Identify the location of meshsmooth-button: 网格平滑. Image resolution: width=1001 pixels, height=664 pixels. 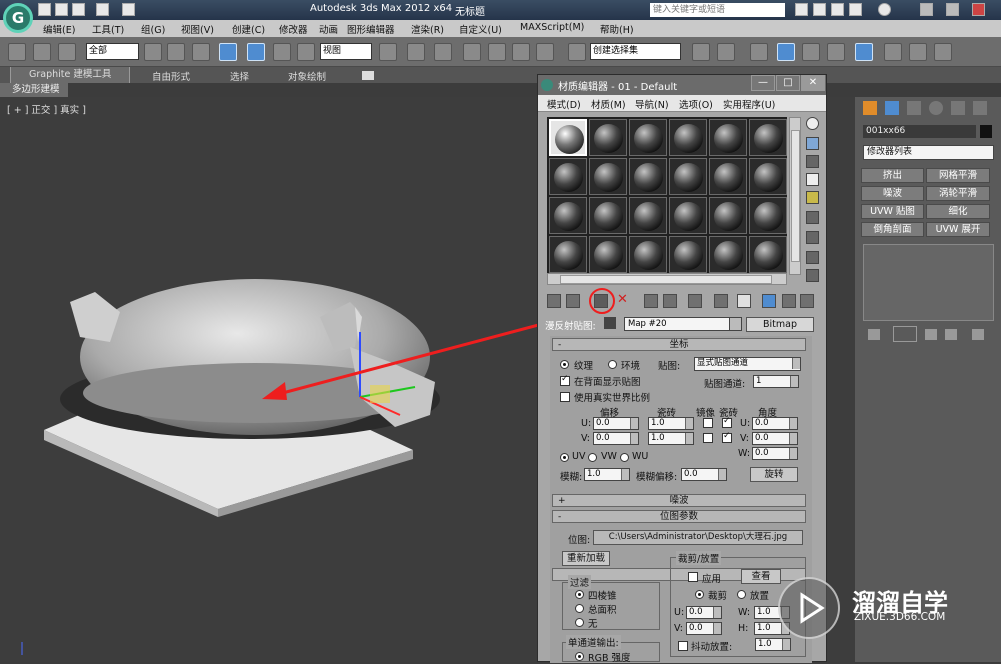
(958, 175).